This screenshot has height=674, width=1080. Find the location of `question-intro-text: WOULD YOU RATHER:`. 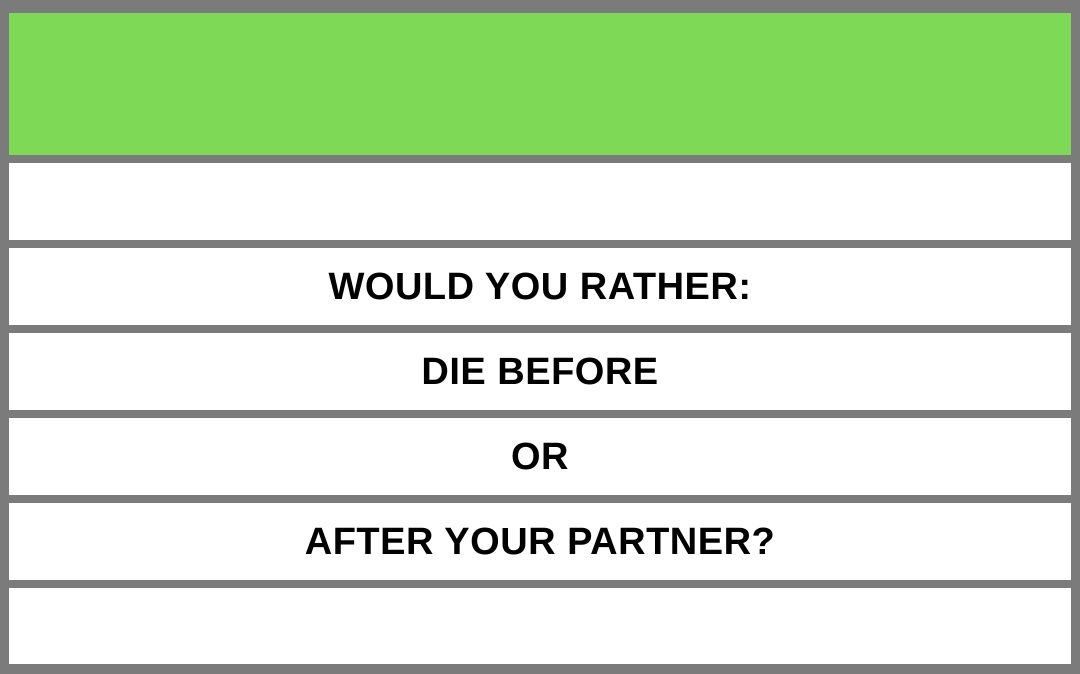

question-intro-text: WOULD YOU RATHER: is located at coordinates (540, 286).